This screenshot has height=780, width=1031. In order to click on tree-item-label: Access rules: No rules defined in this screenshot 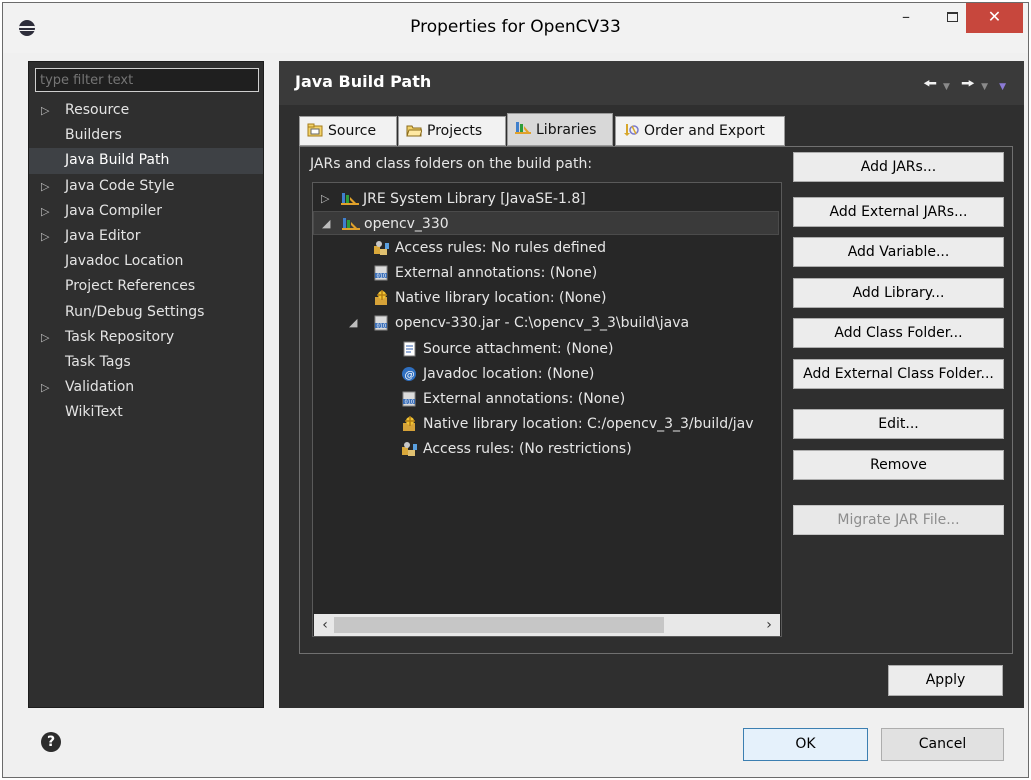, I will do `click(501, 248)`.